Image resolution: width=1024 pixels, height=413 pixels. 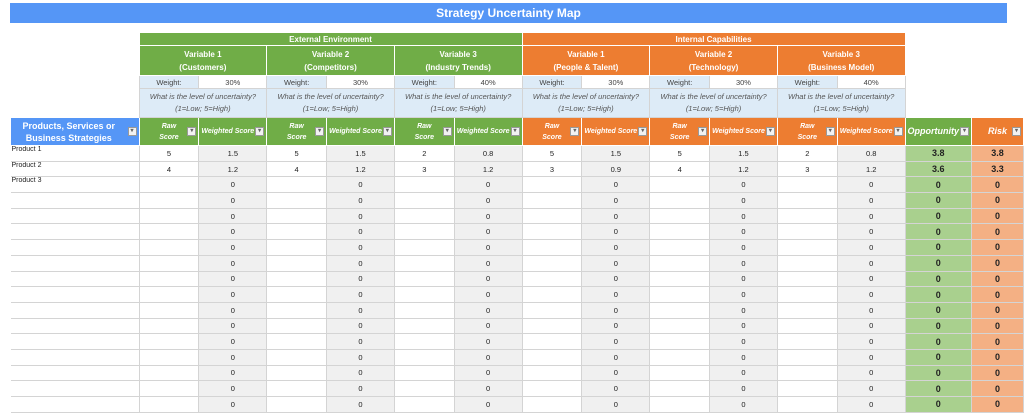 I want to click on row-label: Product 1, so click(x=75, y=153).